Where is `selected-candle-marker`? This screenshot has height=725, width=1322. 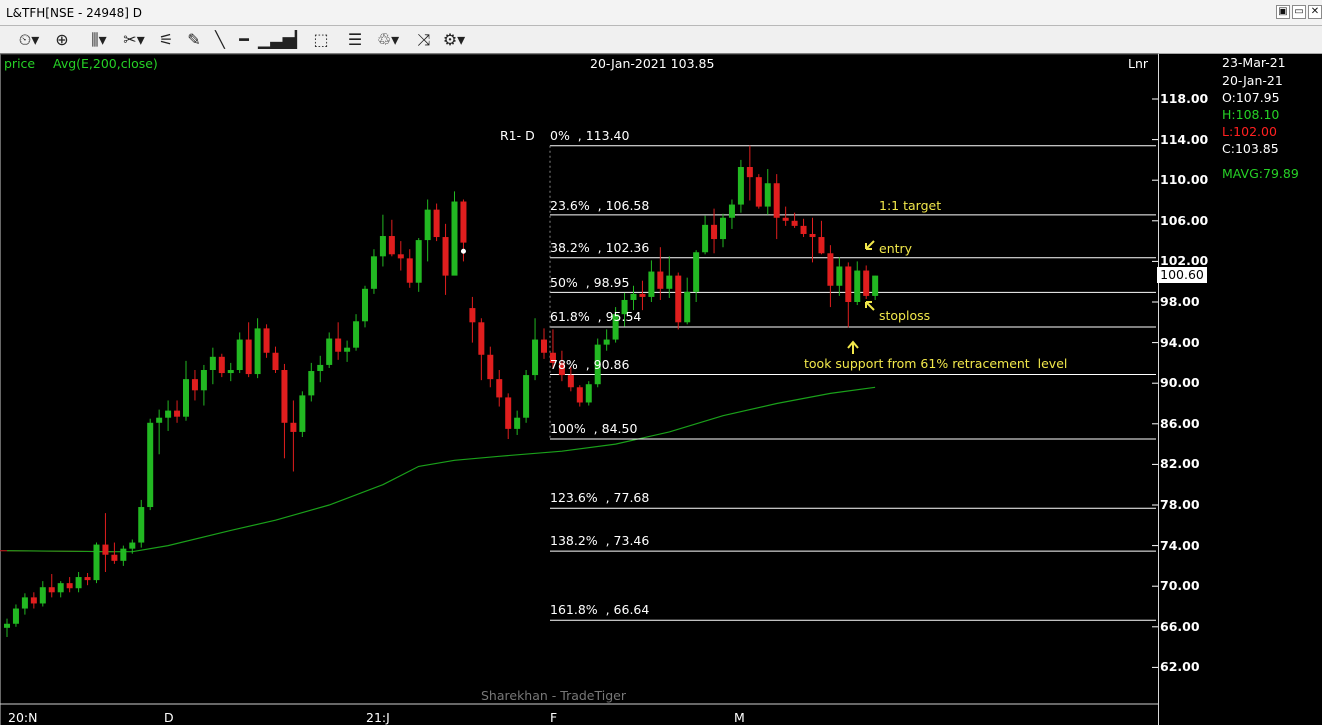
selected-candle-marker is located at coordinates (463, 251).